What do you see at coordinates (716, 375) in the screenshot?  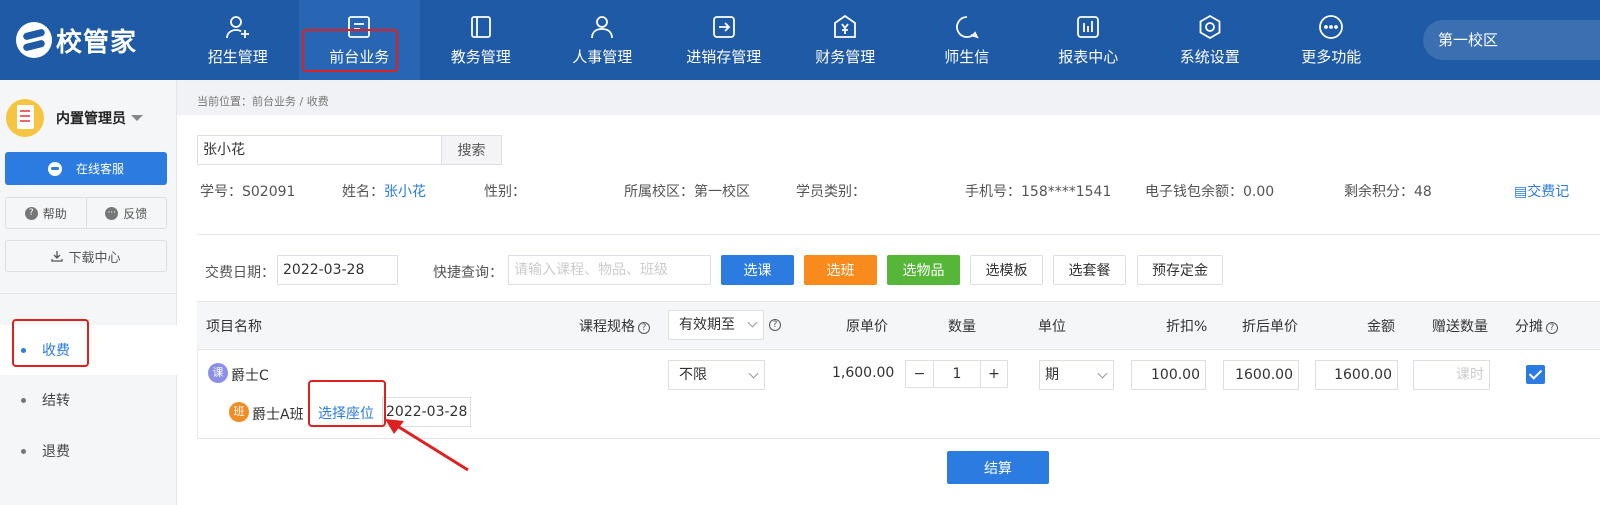 I see `validity-dropdown: 不限` at bounding box center [716, 375].